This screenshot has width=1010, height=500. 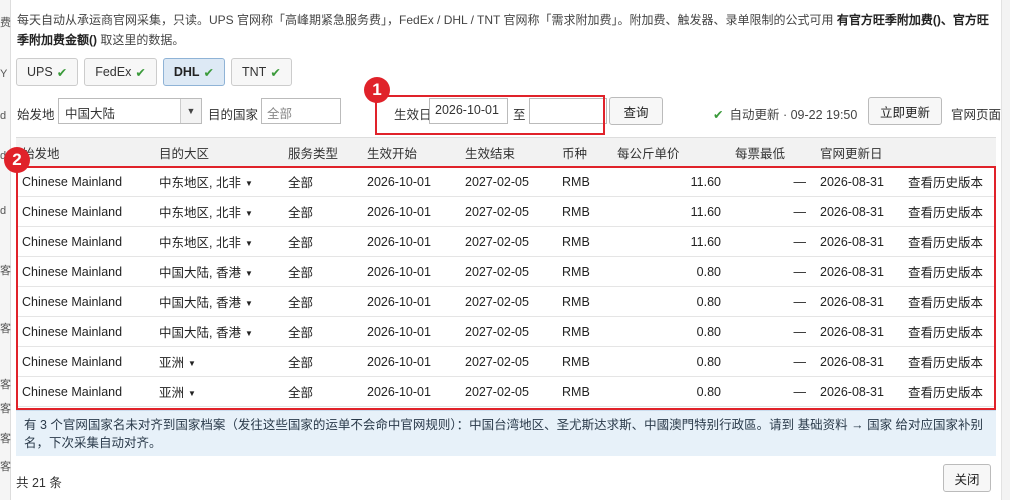 I want to click on column-header: 目的大区, so click(x=217, y=152).